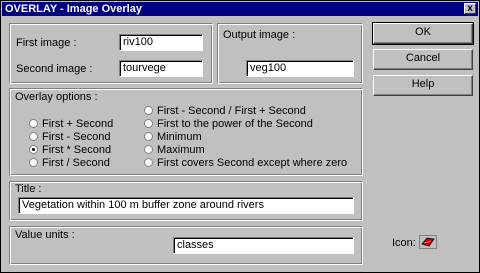 This screenshot has height=273, width=480. I want to click on ok-button: OK, so click(423, 33).